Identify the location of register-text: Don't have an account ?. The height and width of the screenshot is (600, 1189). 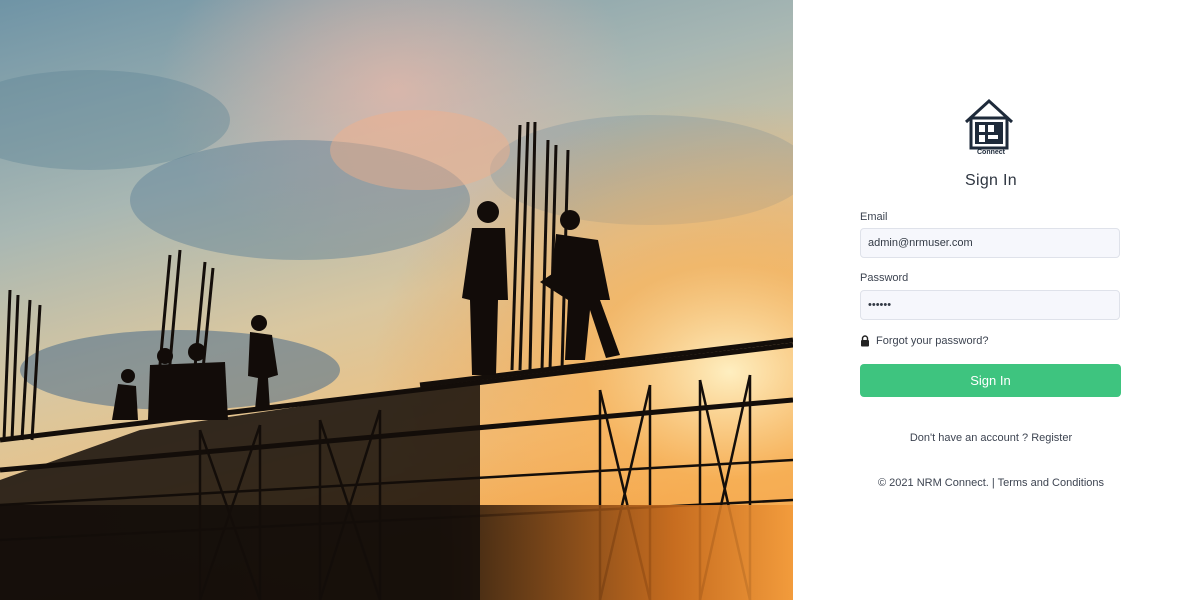
(969, 438).